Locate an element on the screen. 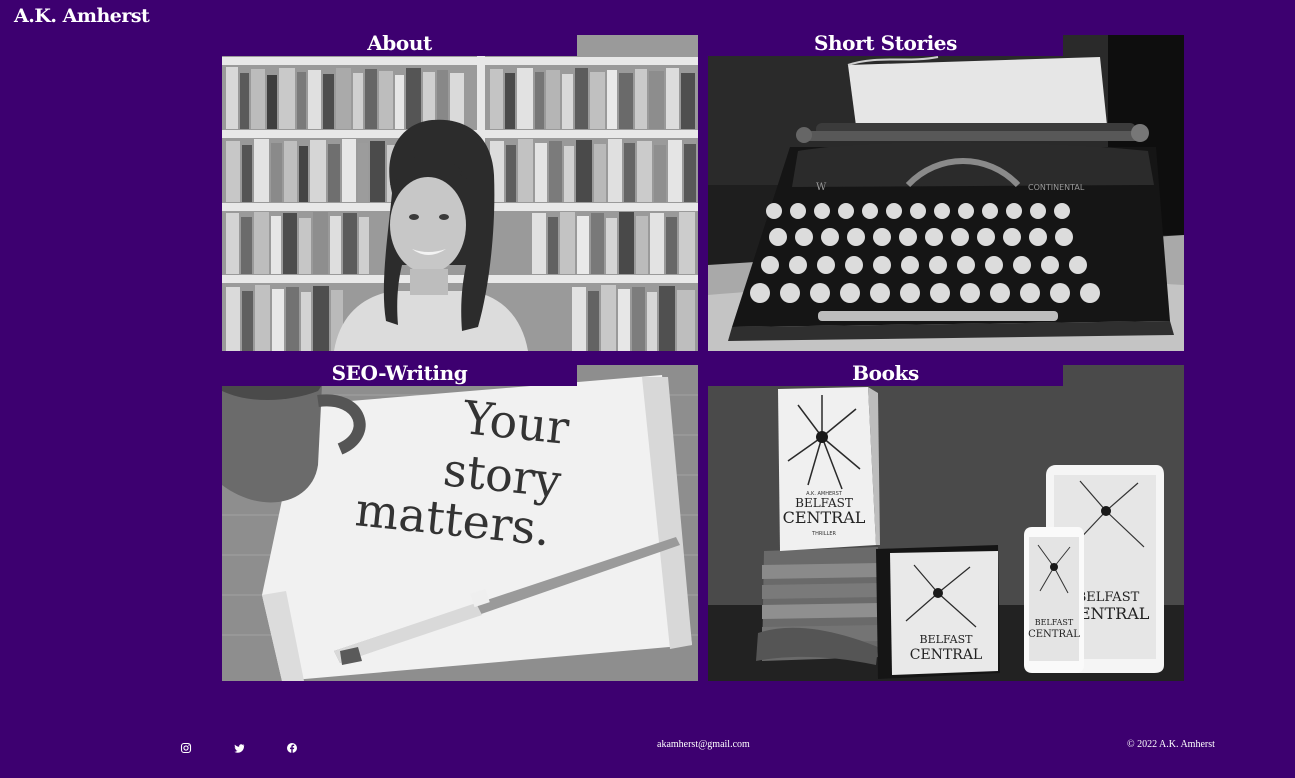 The width and height of the screenshot is (1295, 778). napkin-note-image: Your story matters. is located at coordinates (460, 523).